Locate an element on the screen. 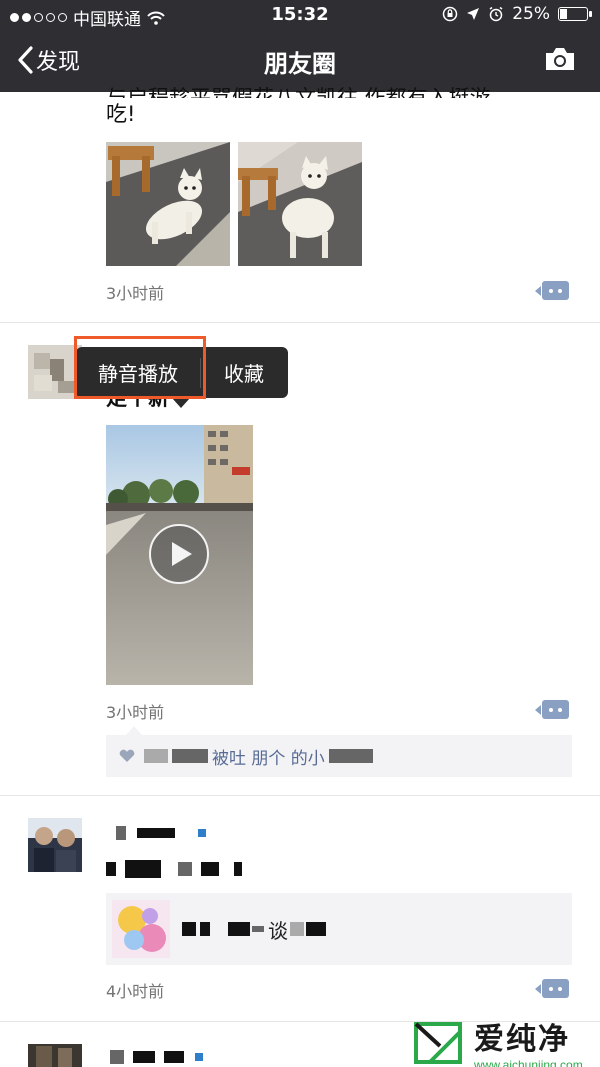 This screenshot has width=600, height=1067. brand-logo-icon is located at coordinates (438, 1043).